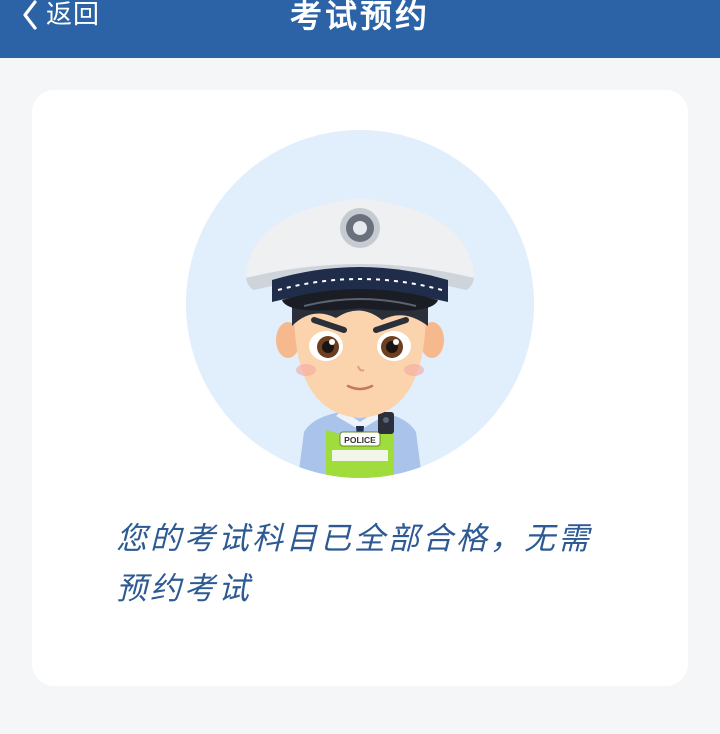 The height and width of the screenshot is (734, 720). What do you see at coordinates (359, 17) in the screenshot?
I see `page-title: 考试预约` at bounding box center [359, 17].